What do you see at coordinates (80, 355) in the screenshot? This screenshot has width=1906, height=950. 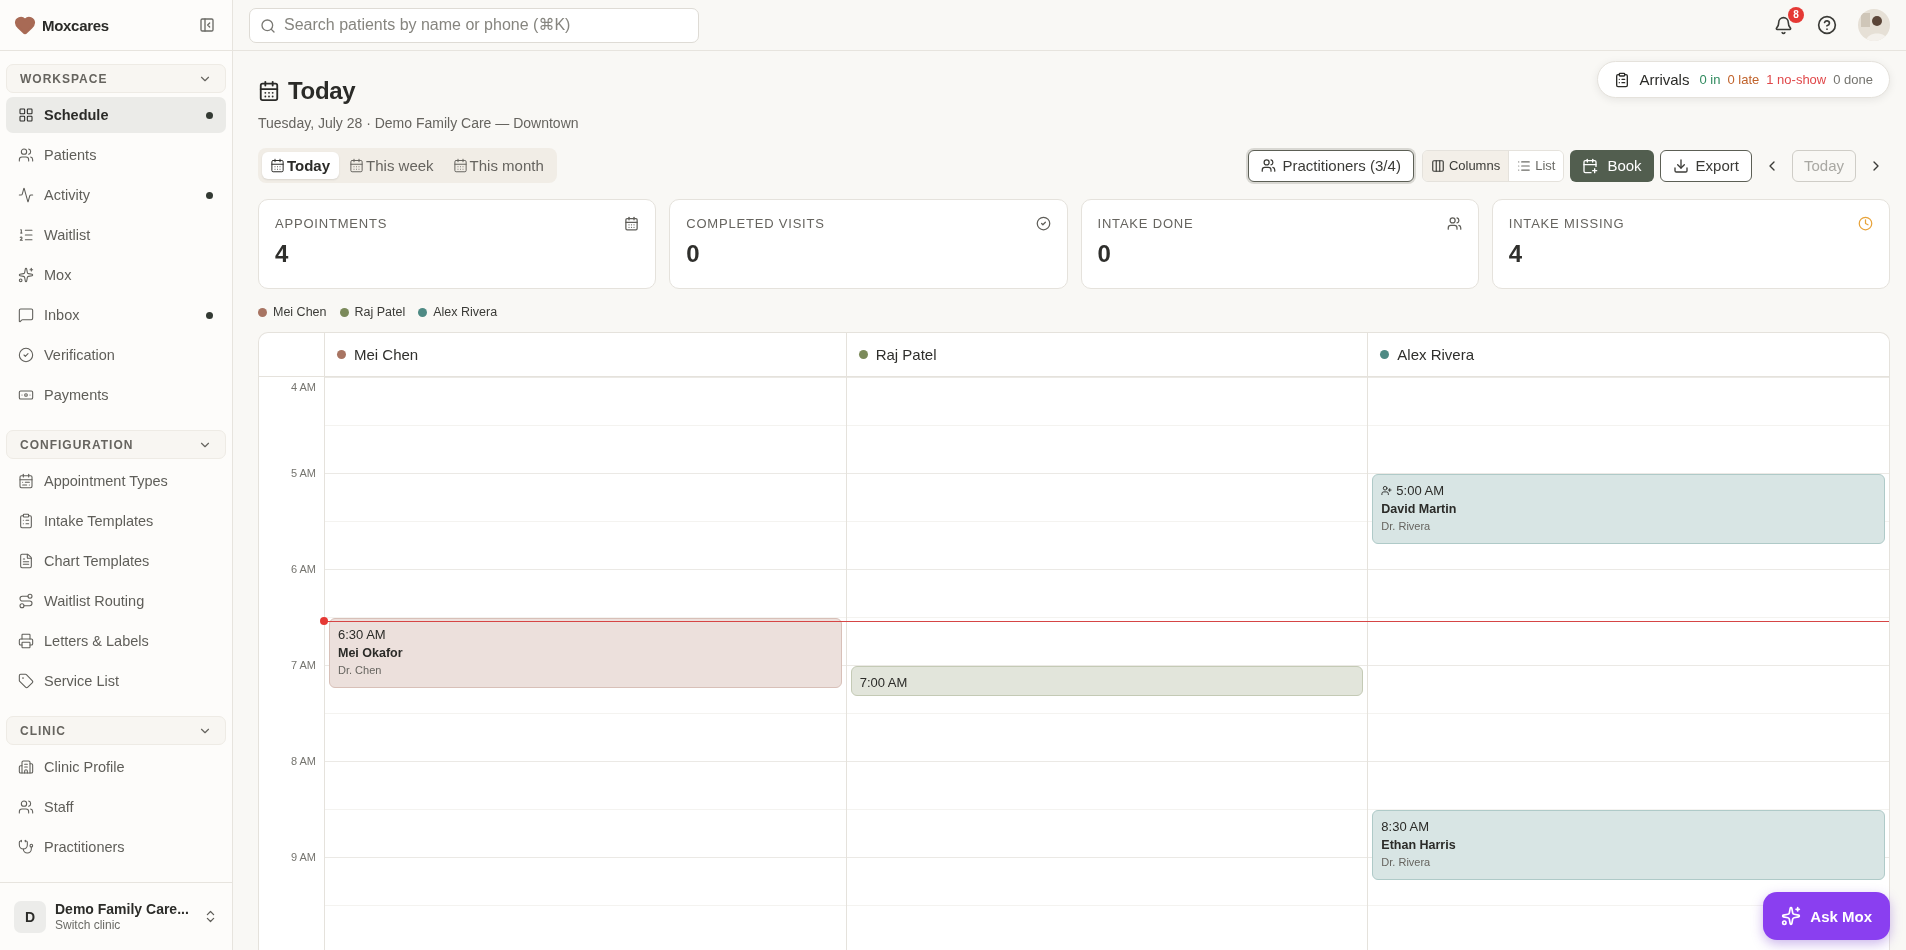 I see `nav-label: Verification` at bounding box center [80, 355].